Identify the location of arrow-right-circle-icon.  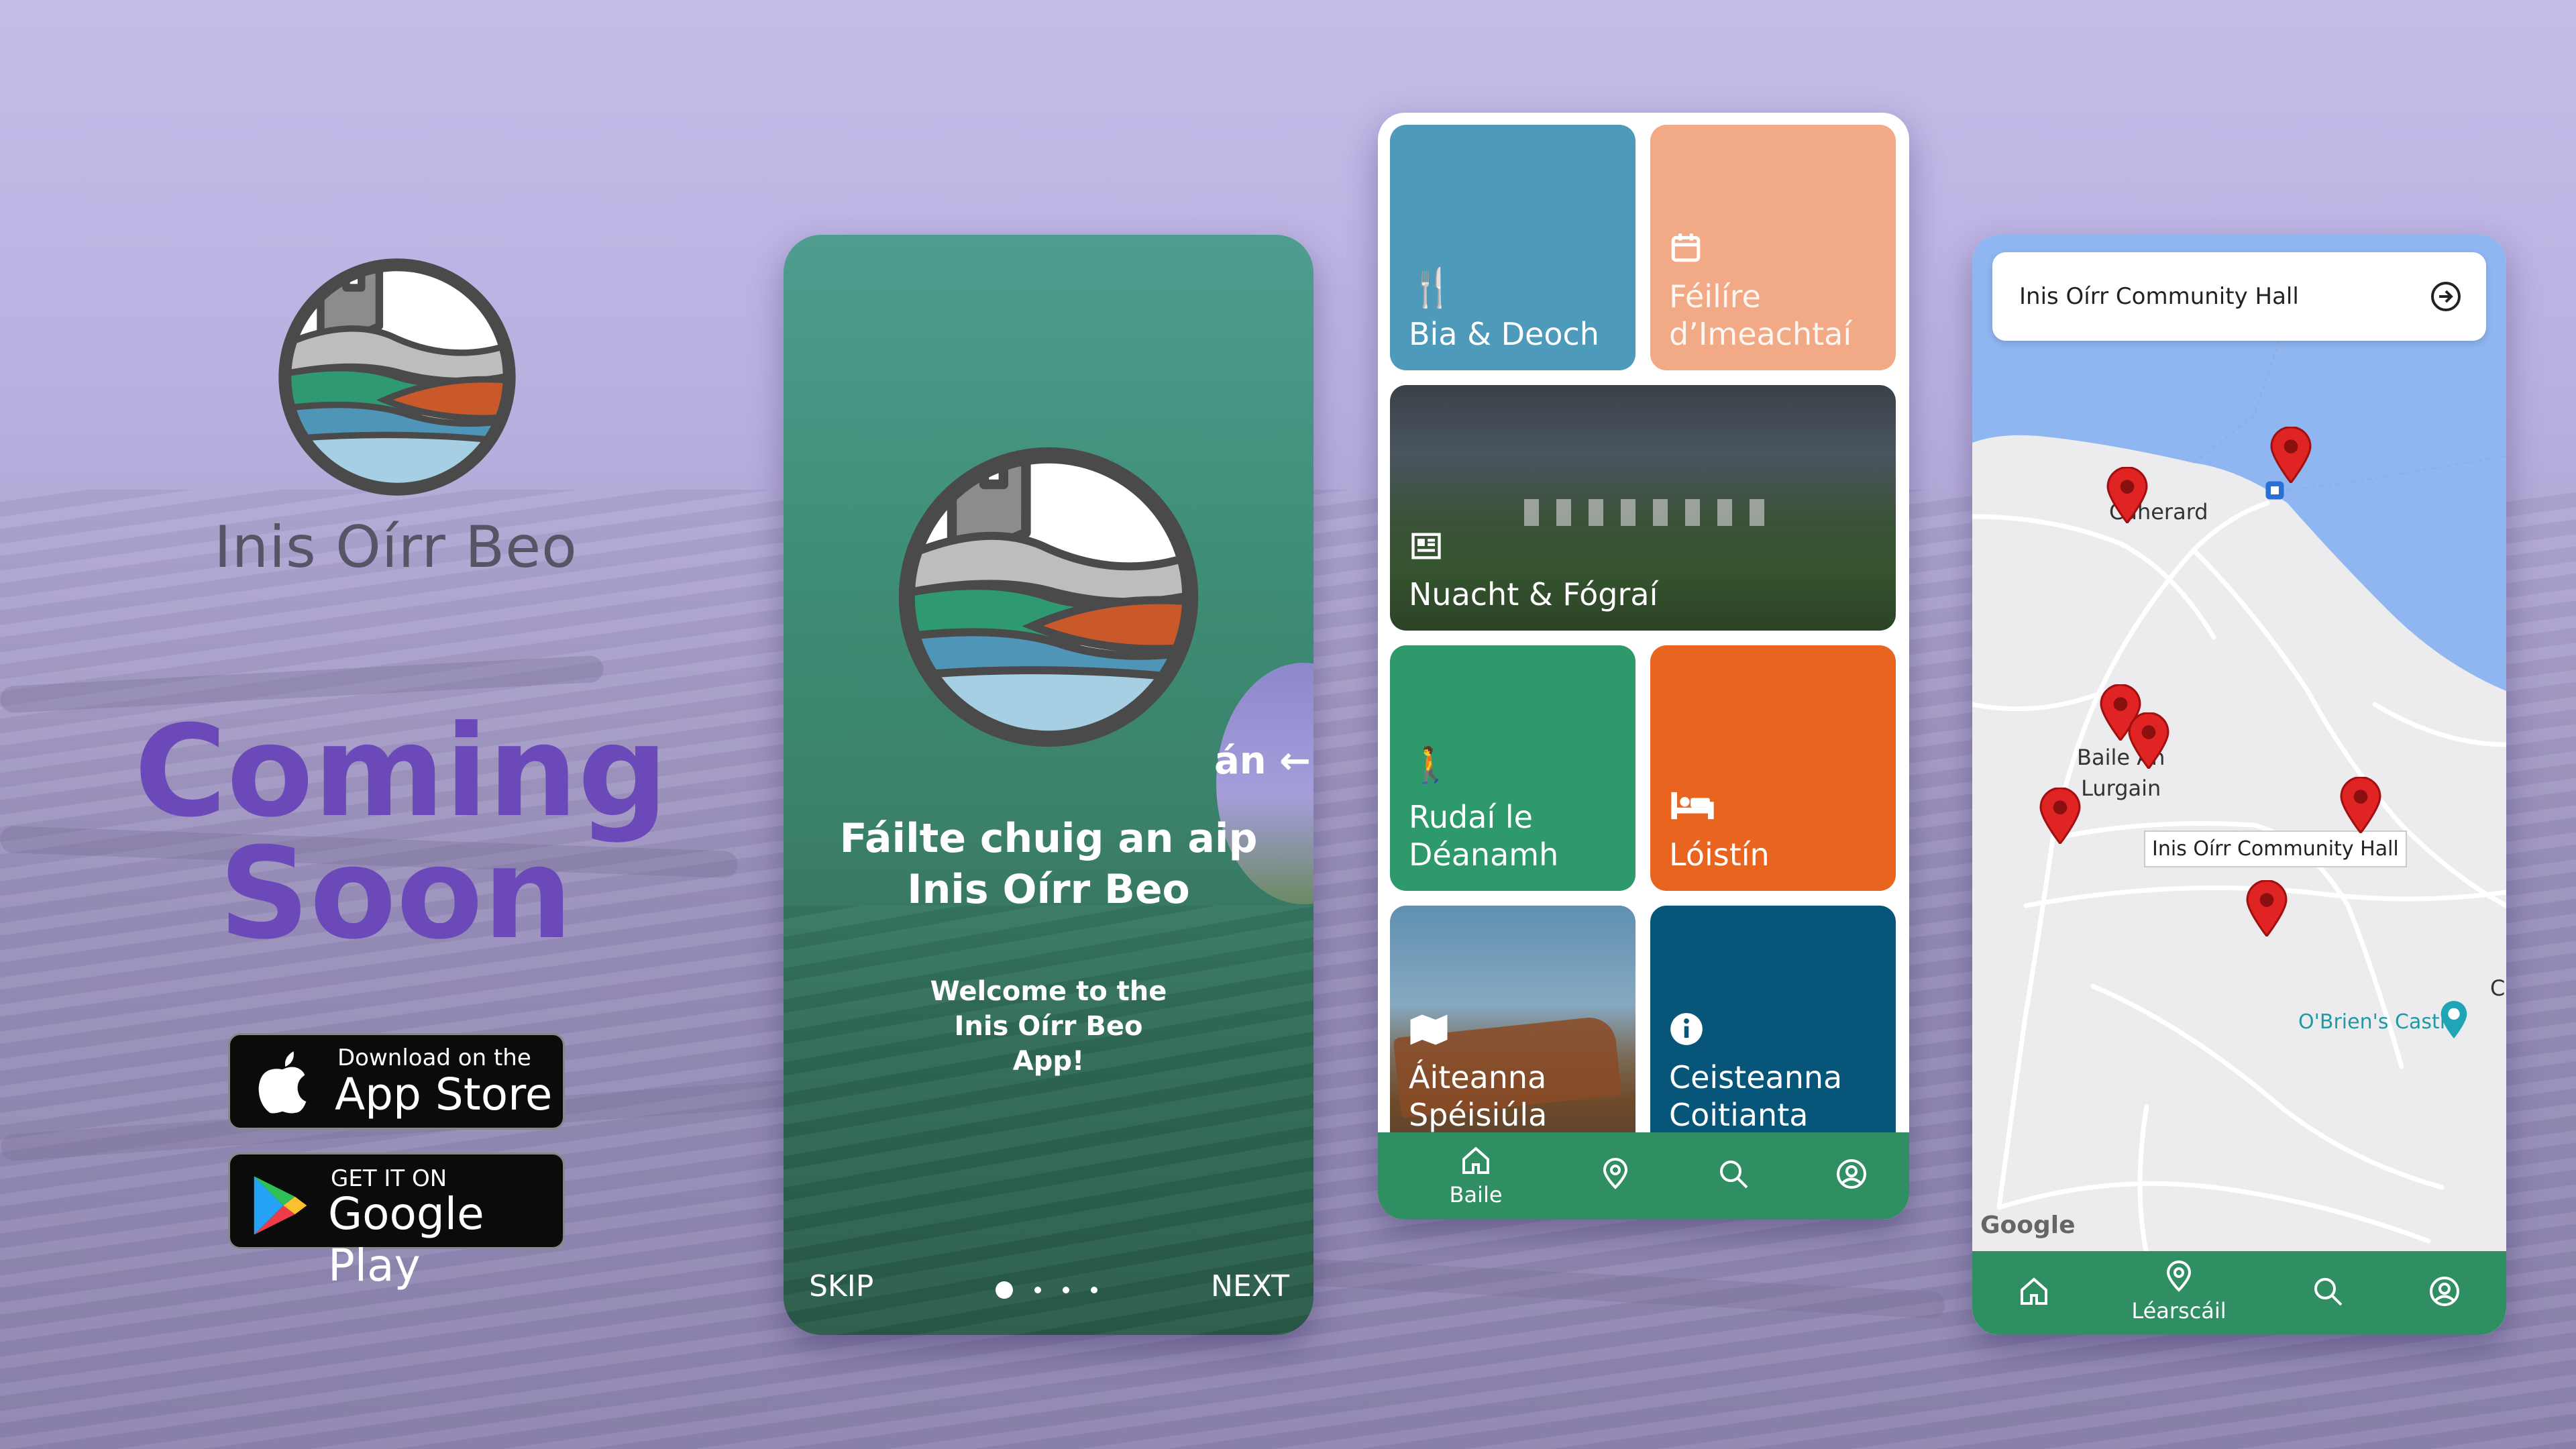
(2446, 296).